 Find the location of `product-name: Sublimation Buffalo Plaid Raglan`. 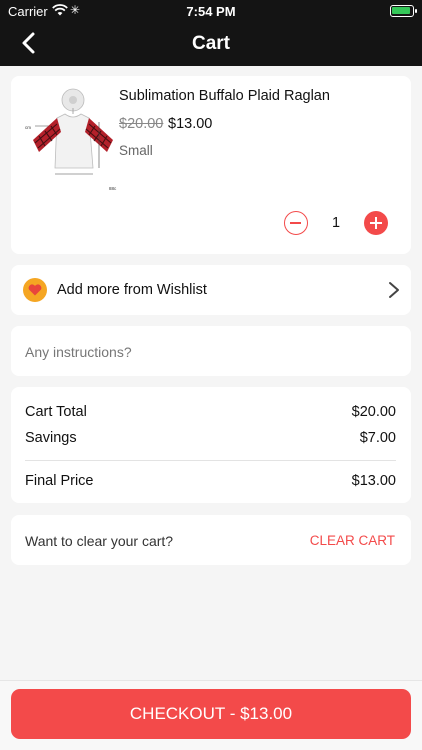

product-name: Sublimation Buffalo Plaid Raglan is located at coordinates (224, 96).